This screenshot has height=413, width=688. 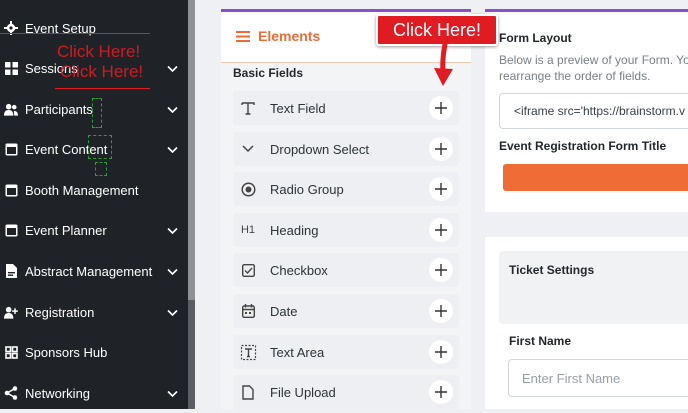 I want to click on user-plus-icon, so click(x=11, y=312).